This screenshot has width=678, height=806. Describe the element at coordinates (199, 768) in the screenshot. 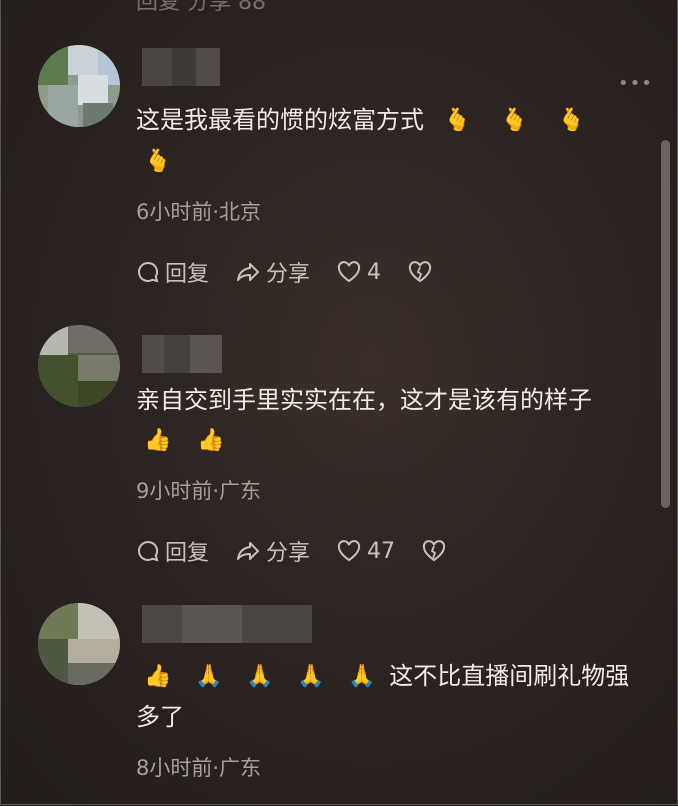

I see `comment-meta: 8小时前·广东` at that location.